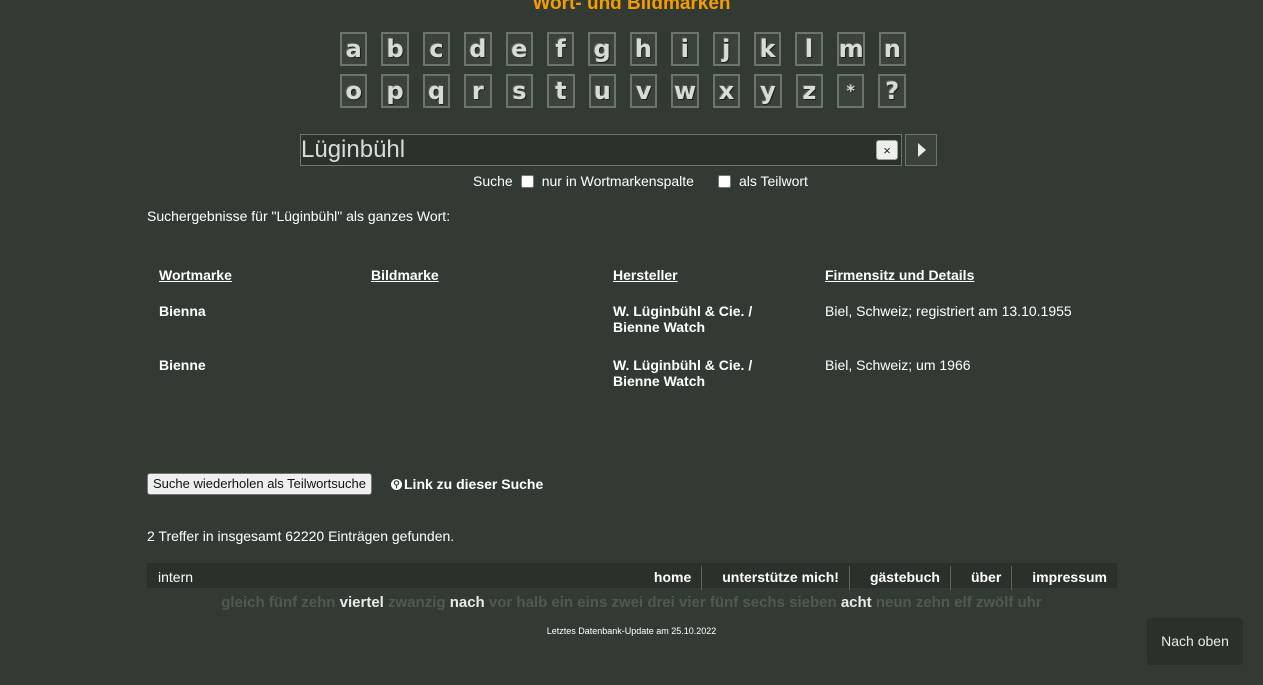 Image resolution: width=1263 pixels, height=685 pixels. Describe the element at coordinates (602, 91) in the screenshot. I see `letter-button: u` at that location.